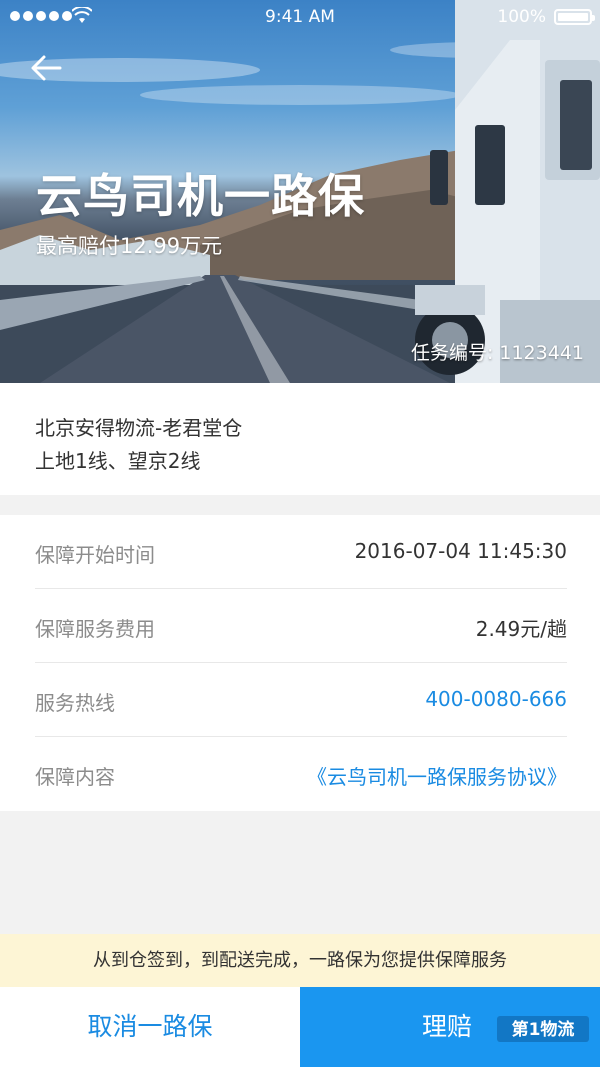 The height and width of the screenshot is (1067, 600). What do you see at coordinates (301, 700) in the screenshot?
I see `detail-row-hotline: 服务热线 400-0080-666` at bounding box center [301, 700].